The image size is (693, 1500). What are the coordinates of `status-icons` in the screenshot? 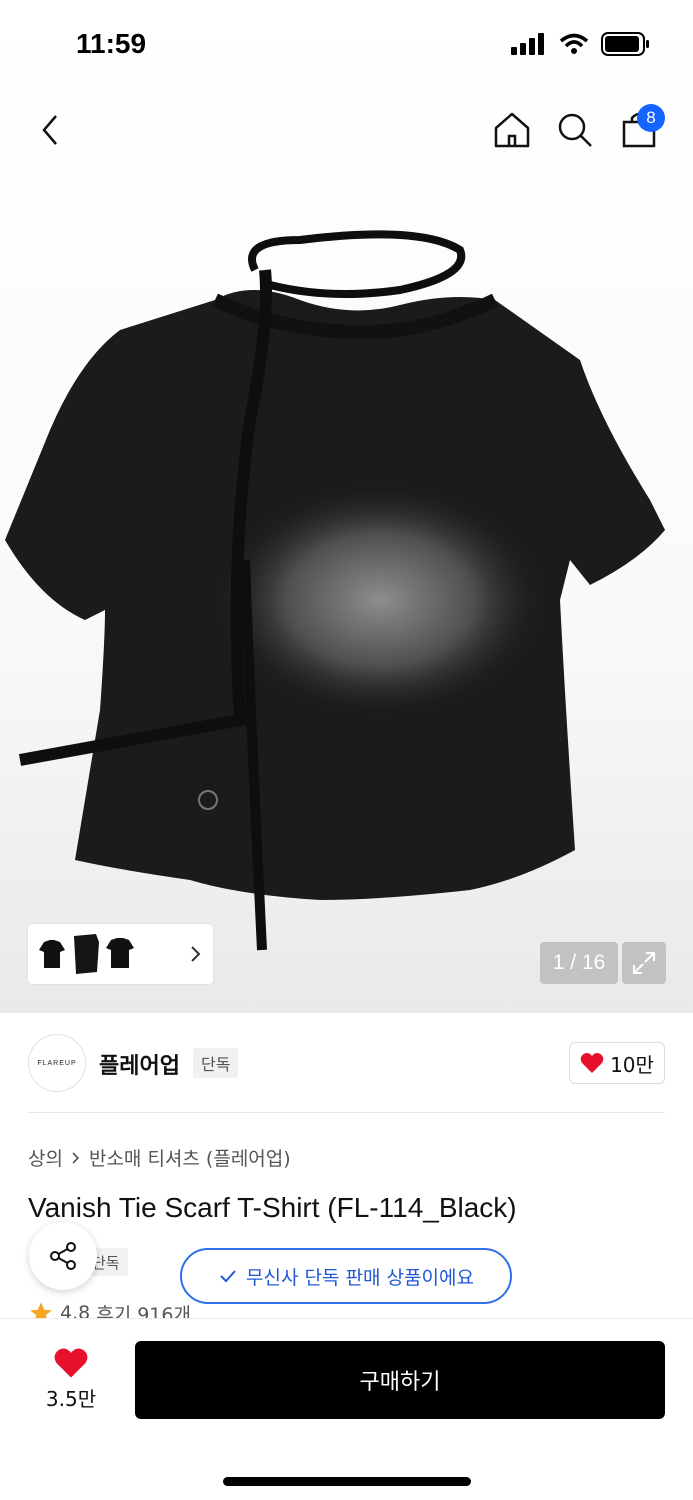 It's located at (580, 44).